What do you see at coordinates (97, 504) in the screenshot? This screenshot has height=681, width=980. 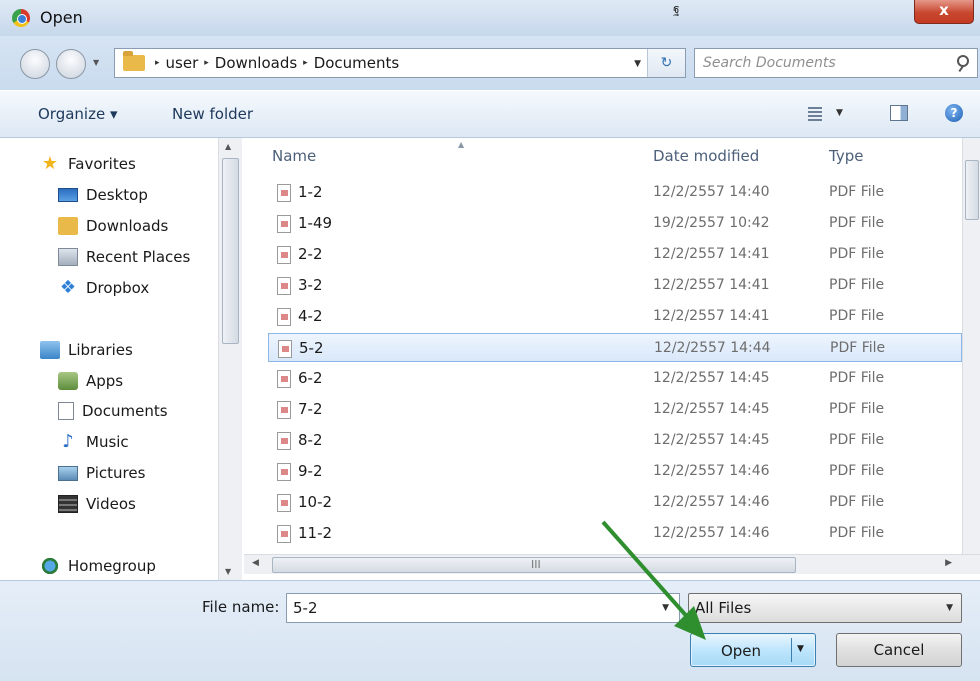 I see `sidebar-item-videos: Videos` at bounding box center [97, 504].